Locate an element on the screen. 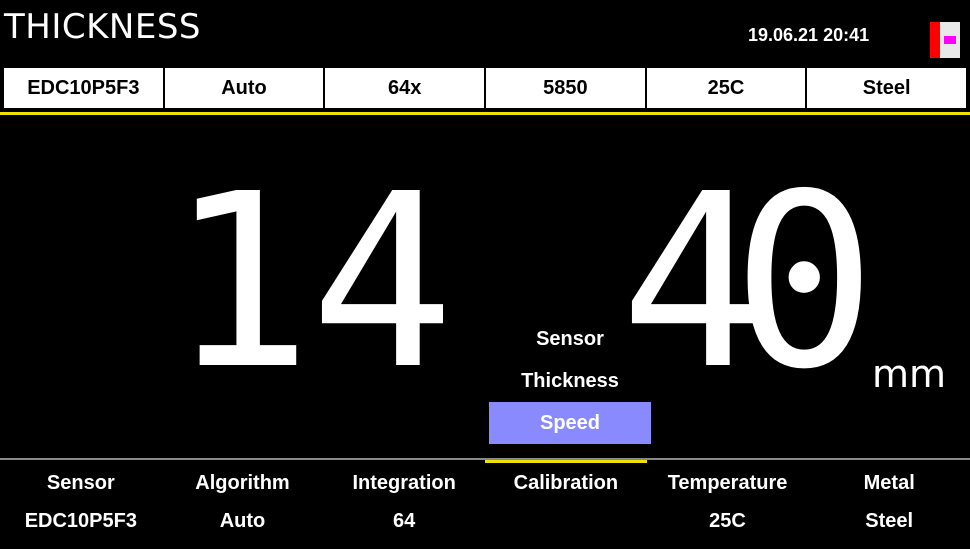 Image resolution: width=970 pixels, height=549 pixels. calibration-popup-menu: Sensor Thickness Speed is located at coordinates (570, 381).